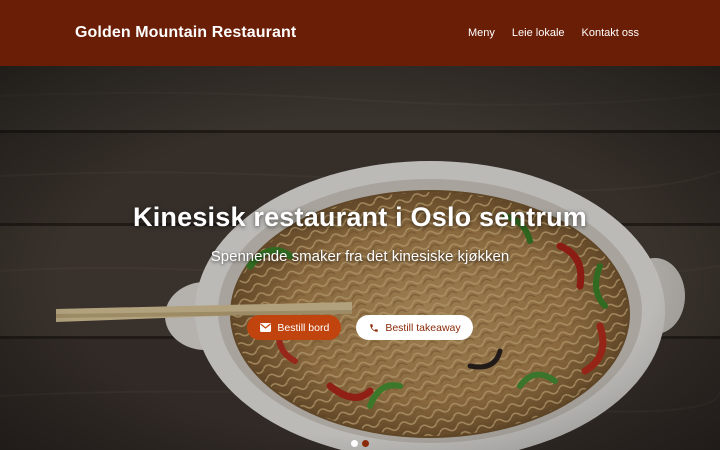 The image size is (720, 450). I want to click on envelope-icon, so click(266, 327).